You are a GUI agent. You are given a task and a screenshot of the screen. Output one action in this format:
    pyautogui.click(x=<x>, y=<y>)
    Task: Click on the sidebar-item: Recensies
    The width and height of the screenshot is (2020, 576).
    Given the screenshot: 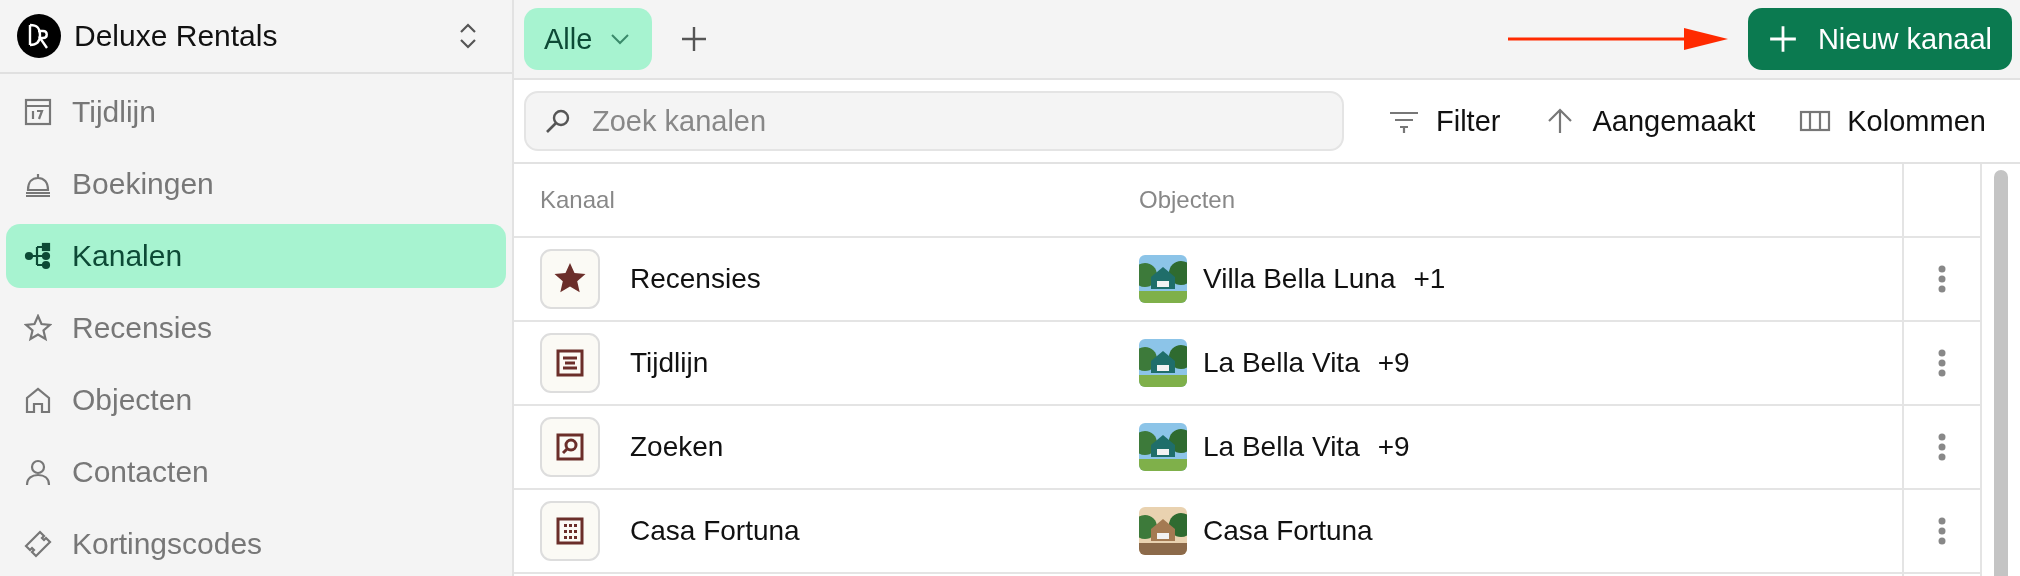 What is the action you would take?
    pyautogui.click(x=256, y=328)
    